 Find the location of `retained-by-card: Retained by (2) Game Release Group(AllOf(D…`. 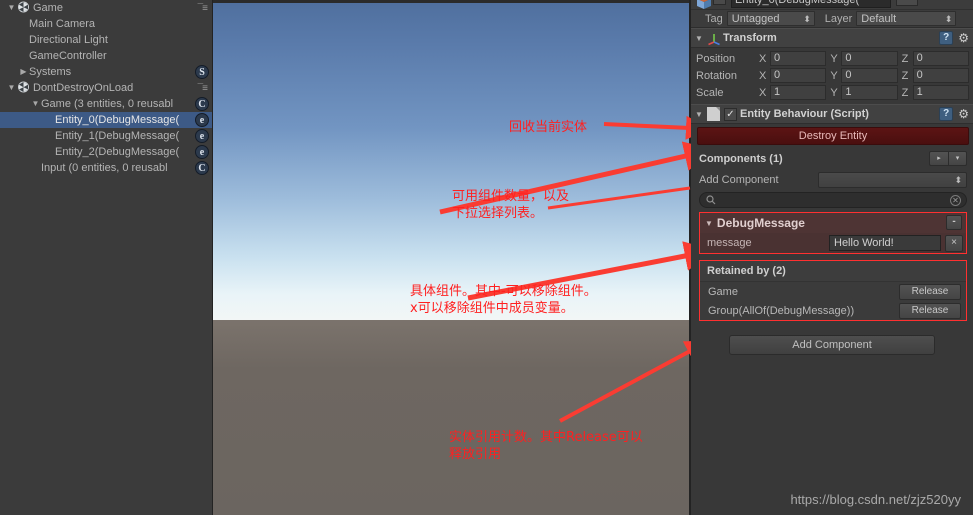

retained-by-card: Retained by (2) Game Release Group(AllOf(D… is located at coordinates (833, 290).